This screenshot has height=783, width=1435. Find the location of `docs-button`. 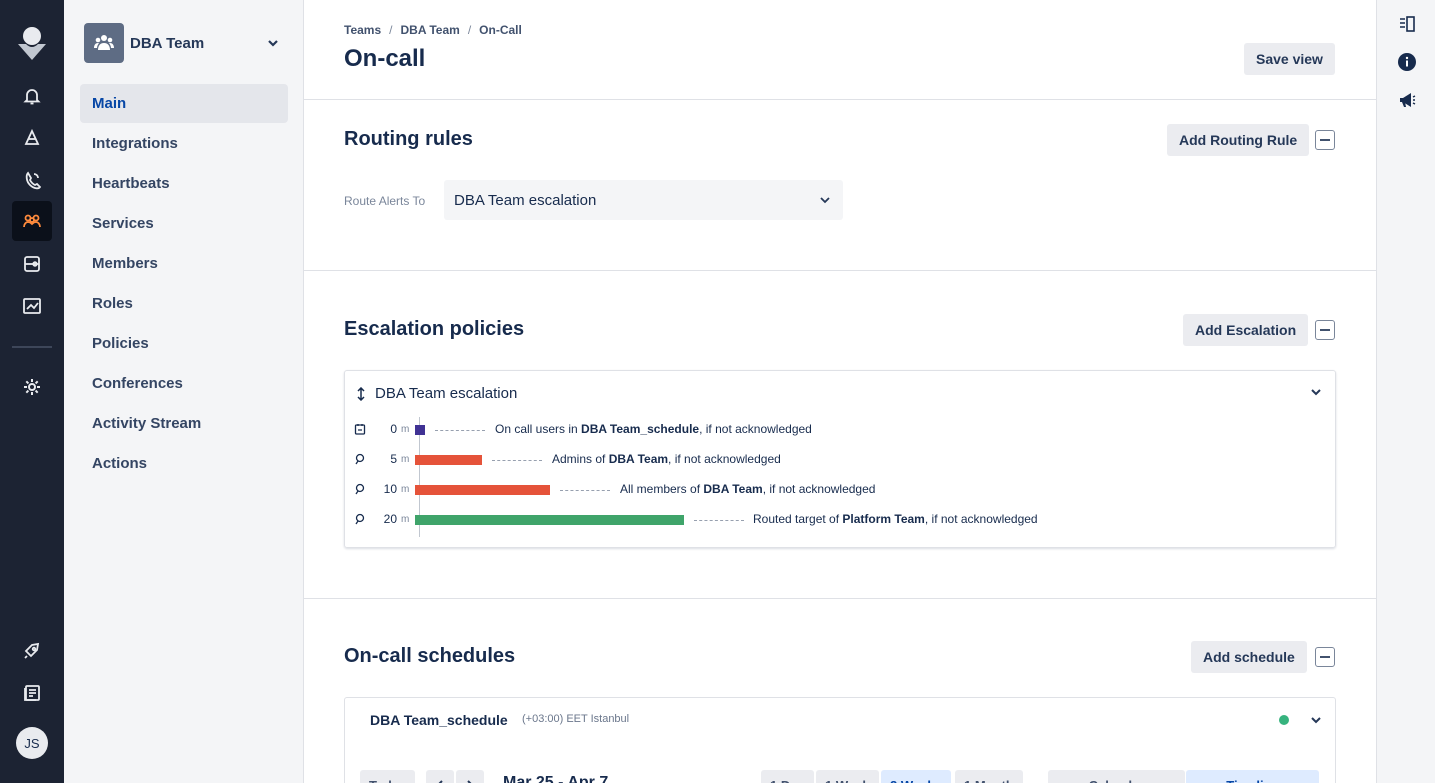

docs-button is located at coordinates (32, 693).